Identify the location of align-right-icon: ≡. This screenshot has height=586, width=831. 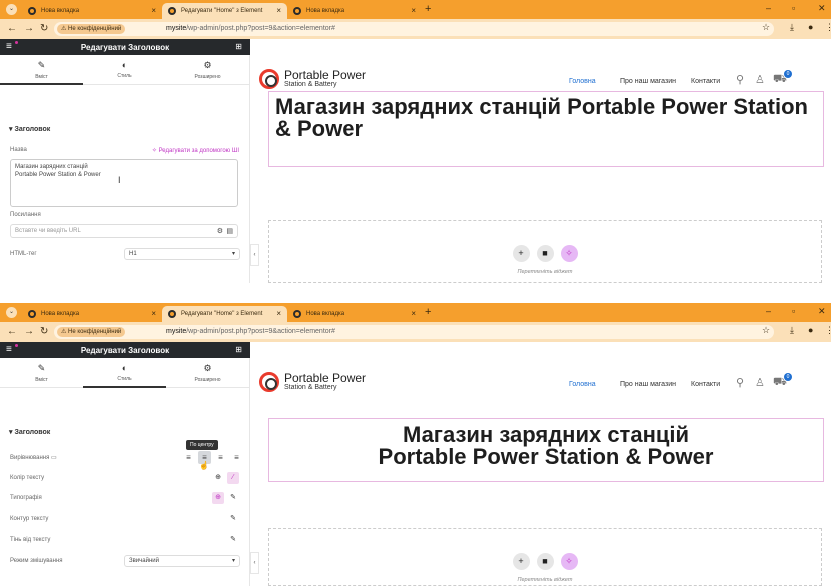
(220, 457).